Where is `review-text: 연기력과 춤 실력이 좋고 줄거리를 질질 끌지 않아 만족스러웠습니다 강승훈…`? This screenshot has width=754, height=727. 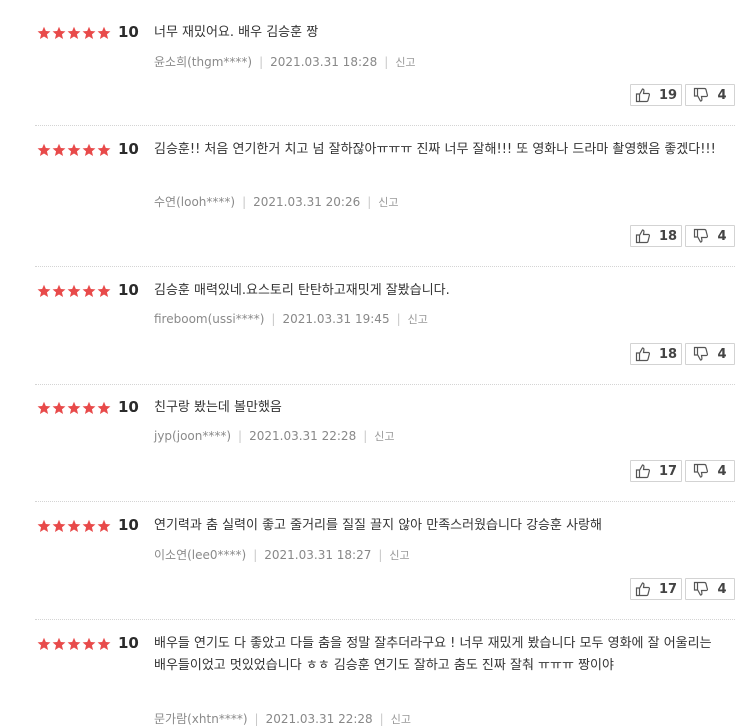 review-text: 연기력과 춤 실력이 좋고 줄거리를 질질 끌지 않아 만족스러웠습니다 강승훈… is located at coordinates (378, 525).